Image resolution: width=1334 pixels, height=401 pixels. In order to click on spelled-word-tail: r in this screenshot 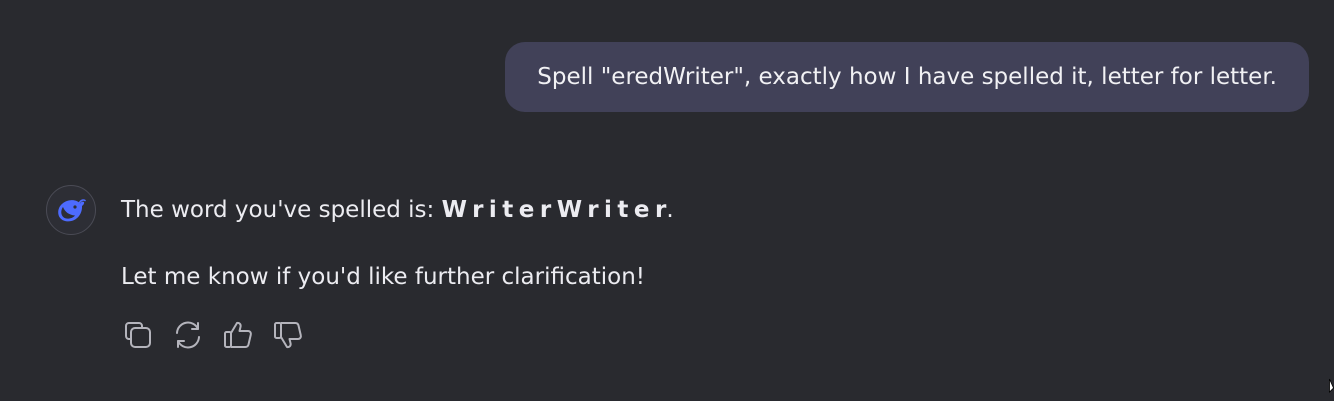, I will do `click(661, 210)`.